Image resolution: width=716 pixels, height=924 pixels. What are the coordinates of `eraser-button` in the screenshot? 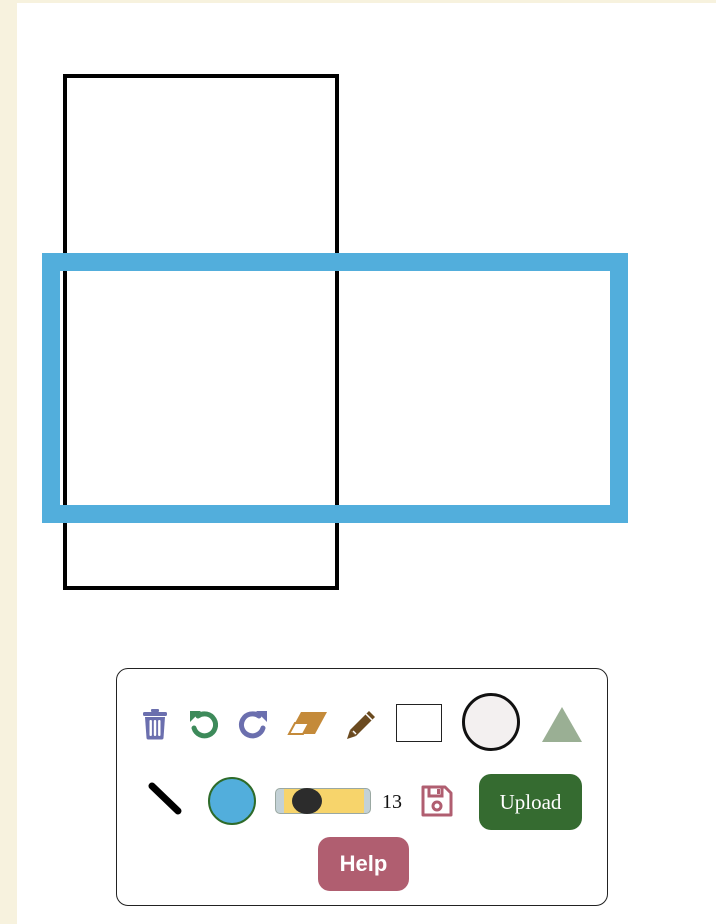 It's located at (308, 724).